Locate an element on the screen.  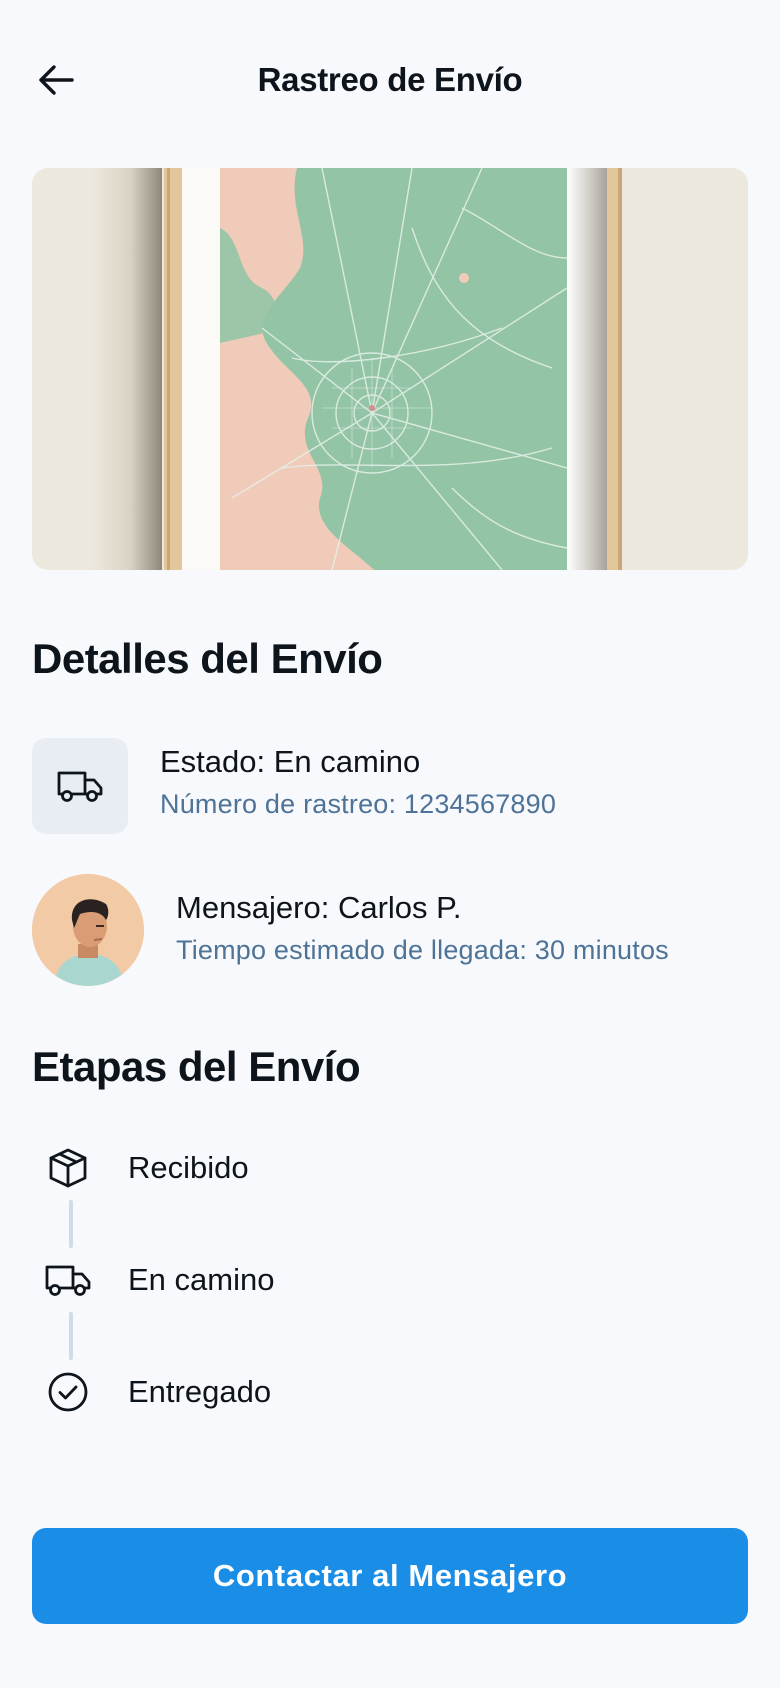
contact-courier-button: Contactar al Mensajero is located at coordinates (390, 1576).